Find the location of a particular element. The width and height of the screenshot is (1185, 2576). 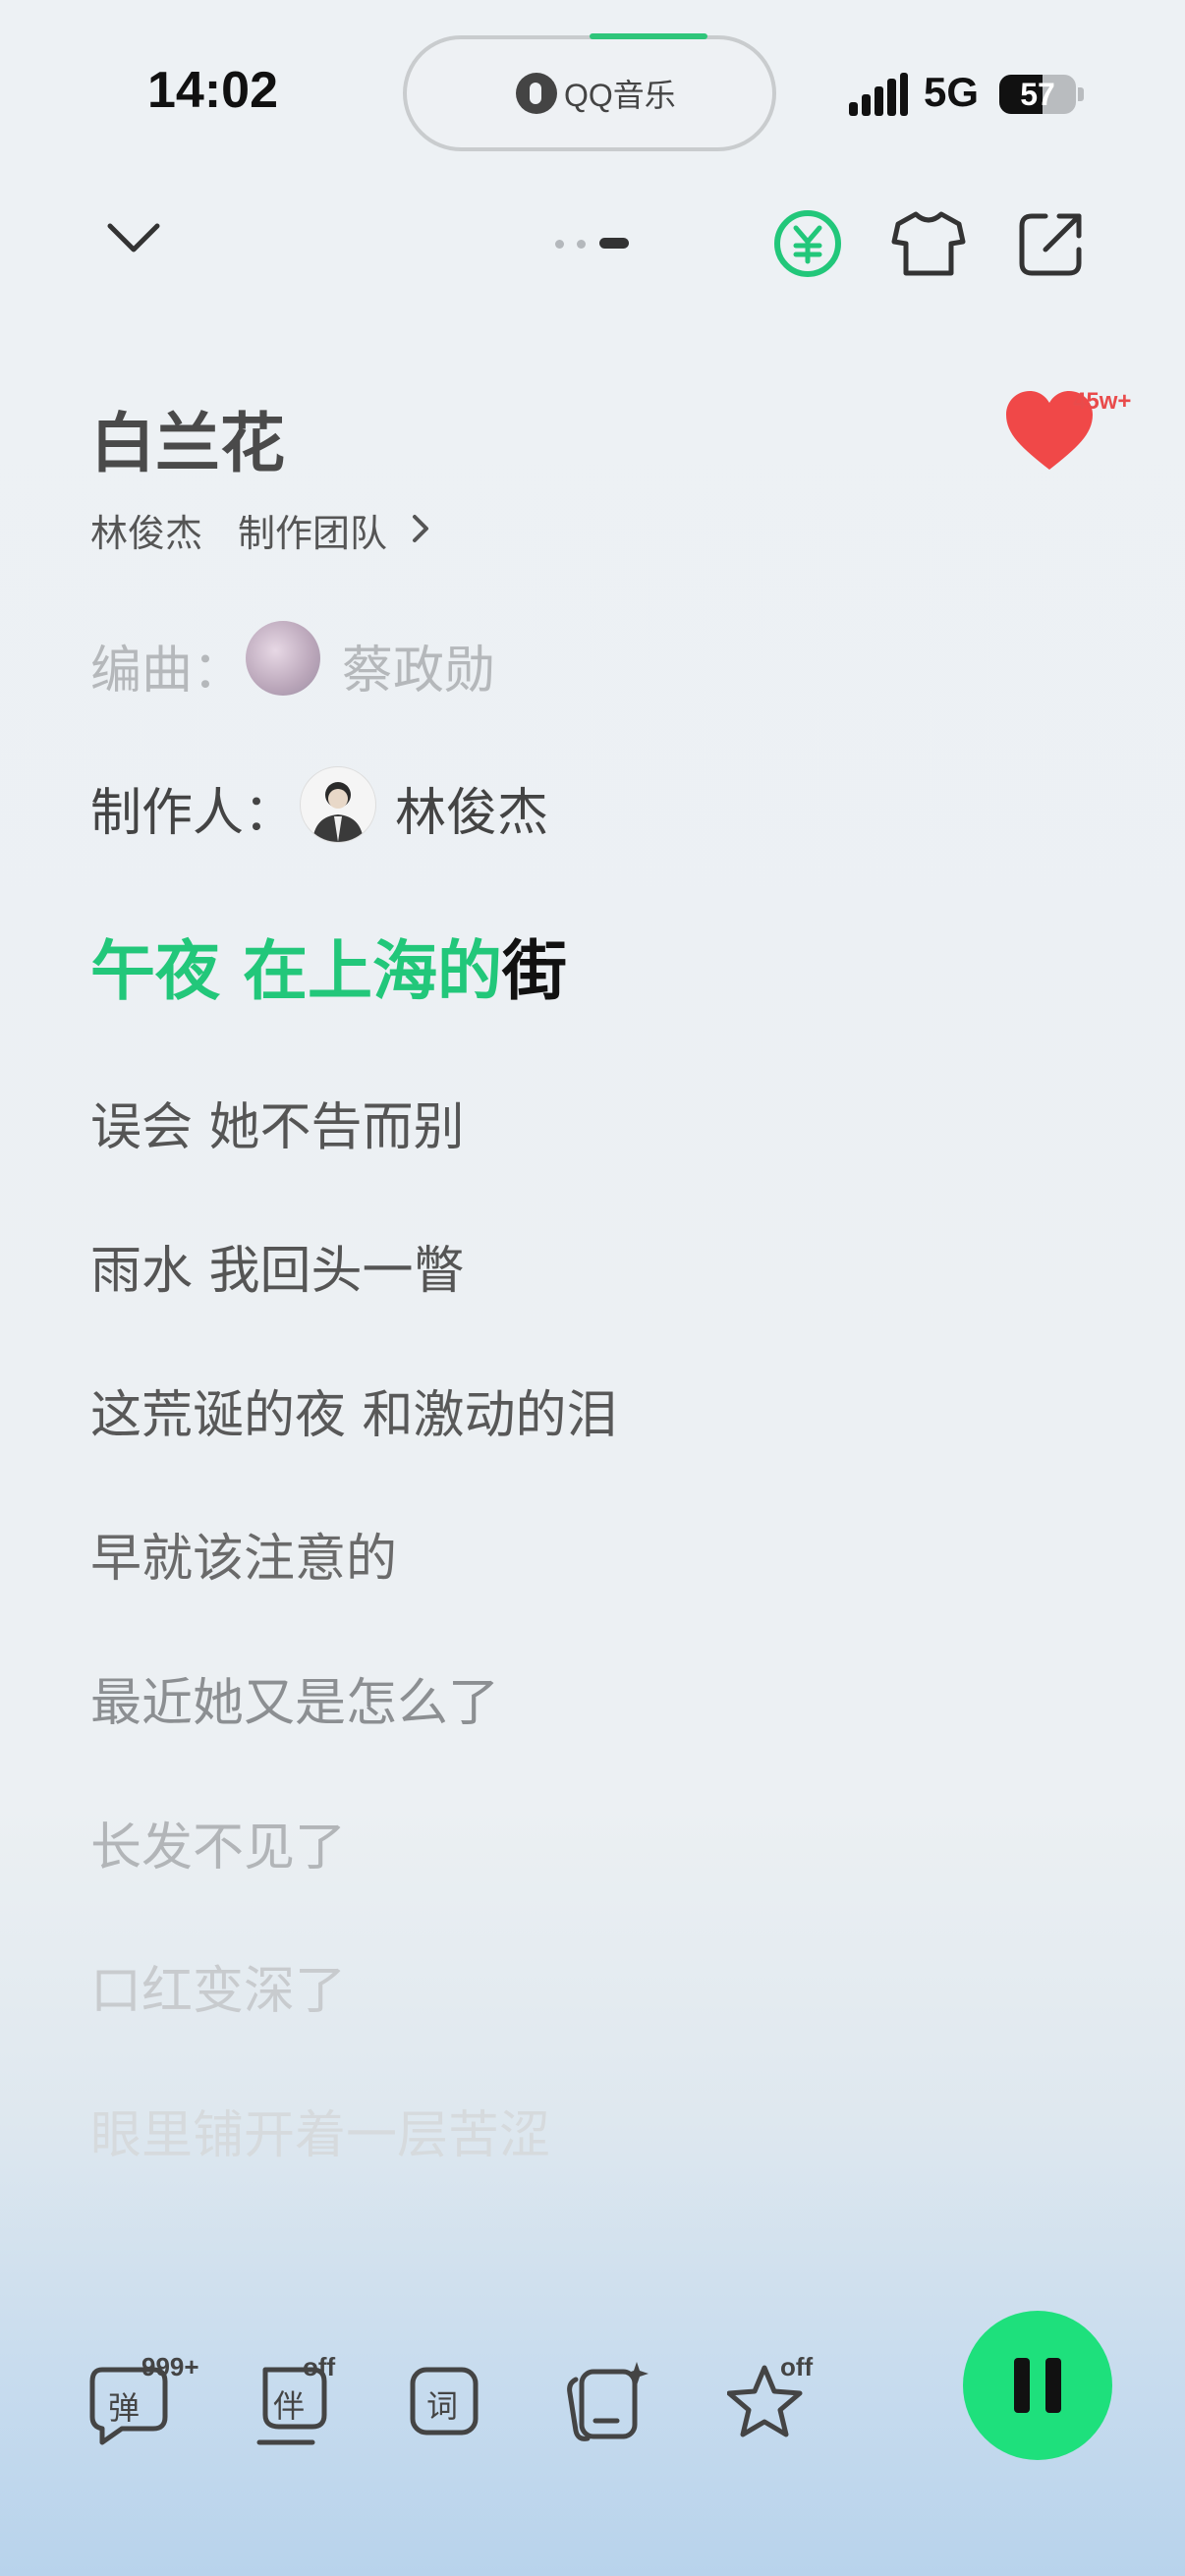

pause-bar-right is located at coordinates (1053, 2385).